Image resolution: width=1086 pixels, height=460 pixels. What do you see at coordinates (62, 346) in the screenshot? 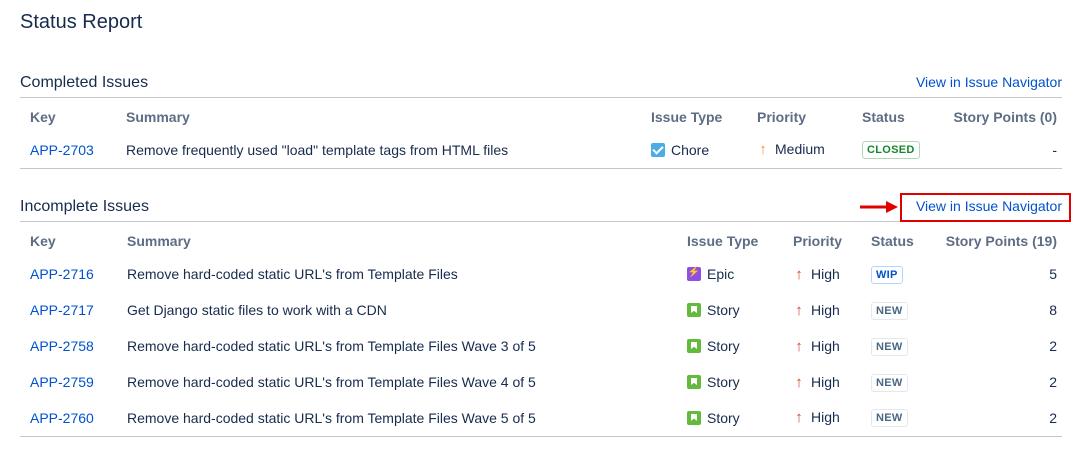
I see `issue-key-link: APP-2758` at bounding box center [62, 346].